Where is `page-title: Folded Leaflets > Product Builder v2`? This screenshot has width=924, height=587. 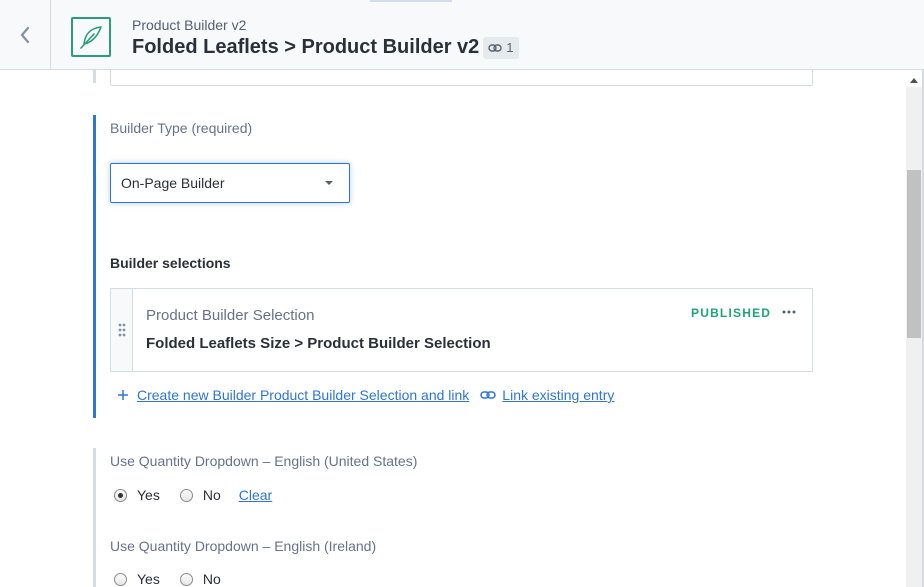
page-title: Folded Leaflets > Product Builder v2 is located at coordinates (306, 47).